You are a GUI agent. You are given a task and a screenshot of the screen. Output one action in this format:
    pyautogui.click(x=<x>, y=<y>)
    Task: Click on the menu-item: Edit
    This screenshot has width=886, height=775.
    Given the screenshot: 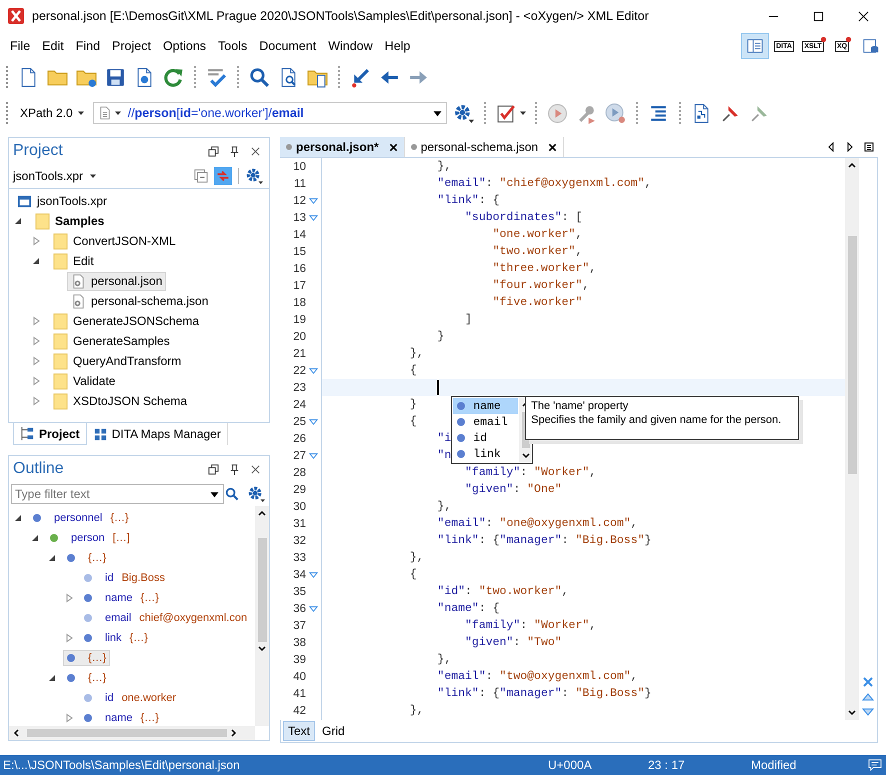 What is the action you would take?
    pyautogui.click(x=53, y=46)
    